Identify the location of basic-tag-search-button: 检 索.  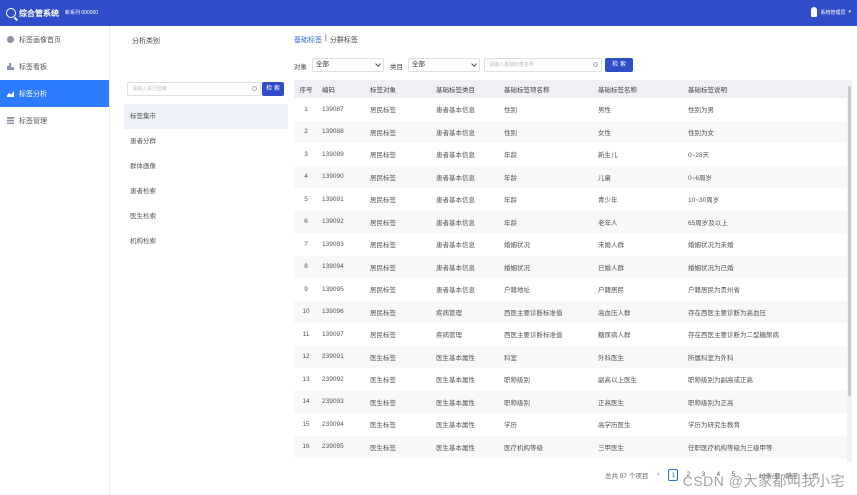
(619, 65).